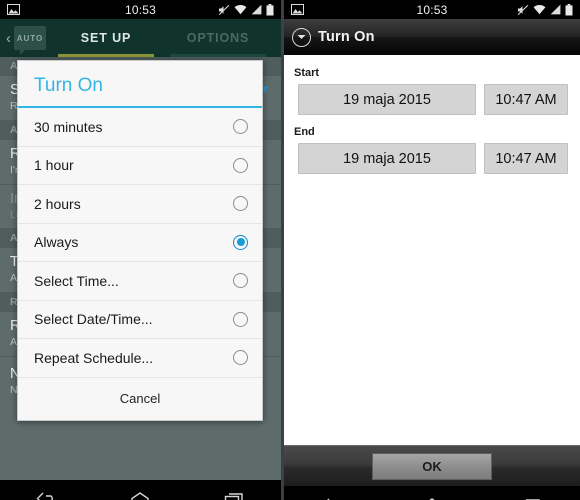 This screenshot has height=500, width=580. What do you see at coordinates (346, 37) in the screenshot?
I see `right-action-bar-title: Turn On` at bounding box center [346, 37].